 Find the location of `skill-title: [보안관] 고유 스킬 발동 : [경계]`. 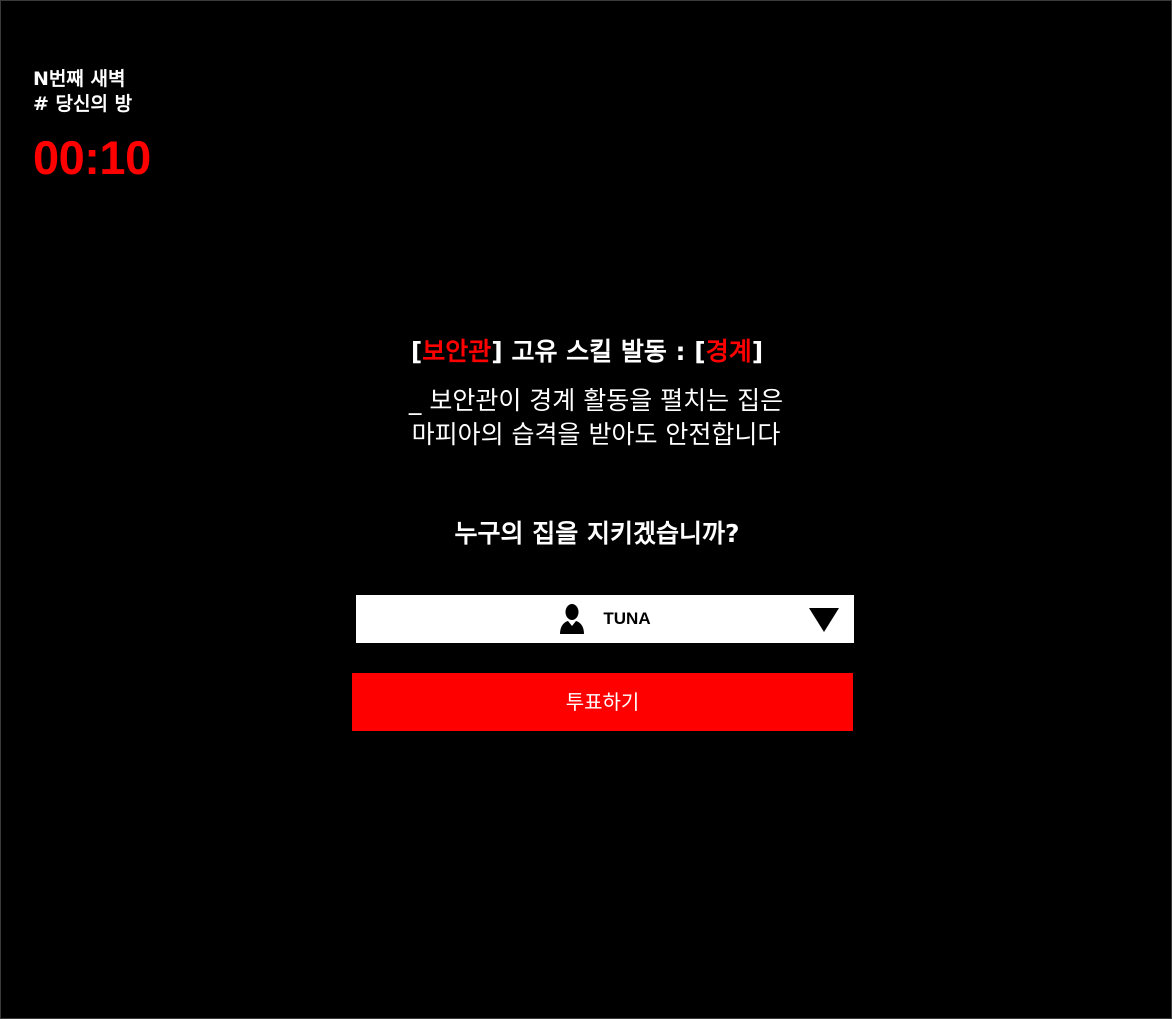

skill-title: [보안관] 고유 스킬 발동 : [경계] is located at coordinates (586, 352).